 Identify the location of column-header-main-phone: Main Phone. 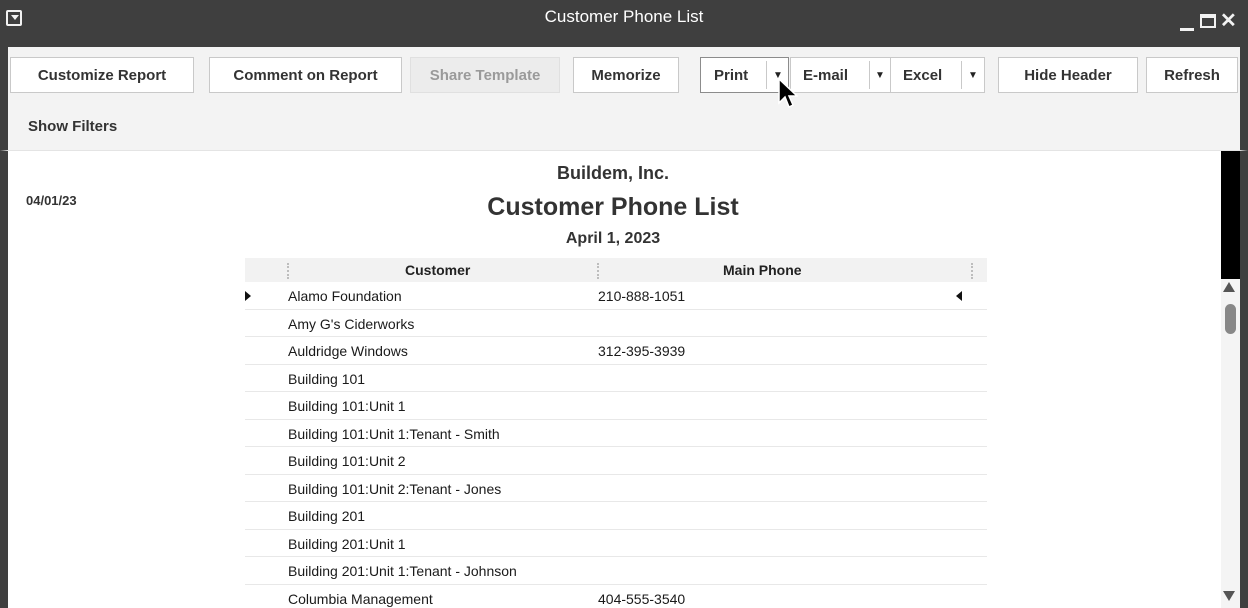
(762, 270).